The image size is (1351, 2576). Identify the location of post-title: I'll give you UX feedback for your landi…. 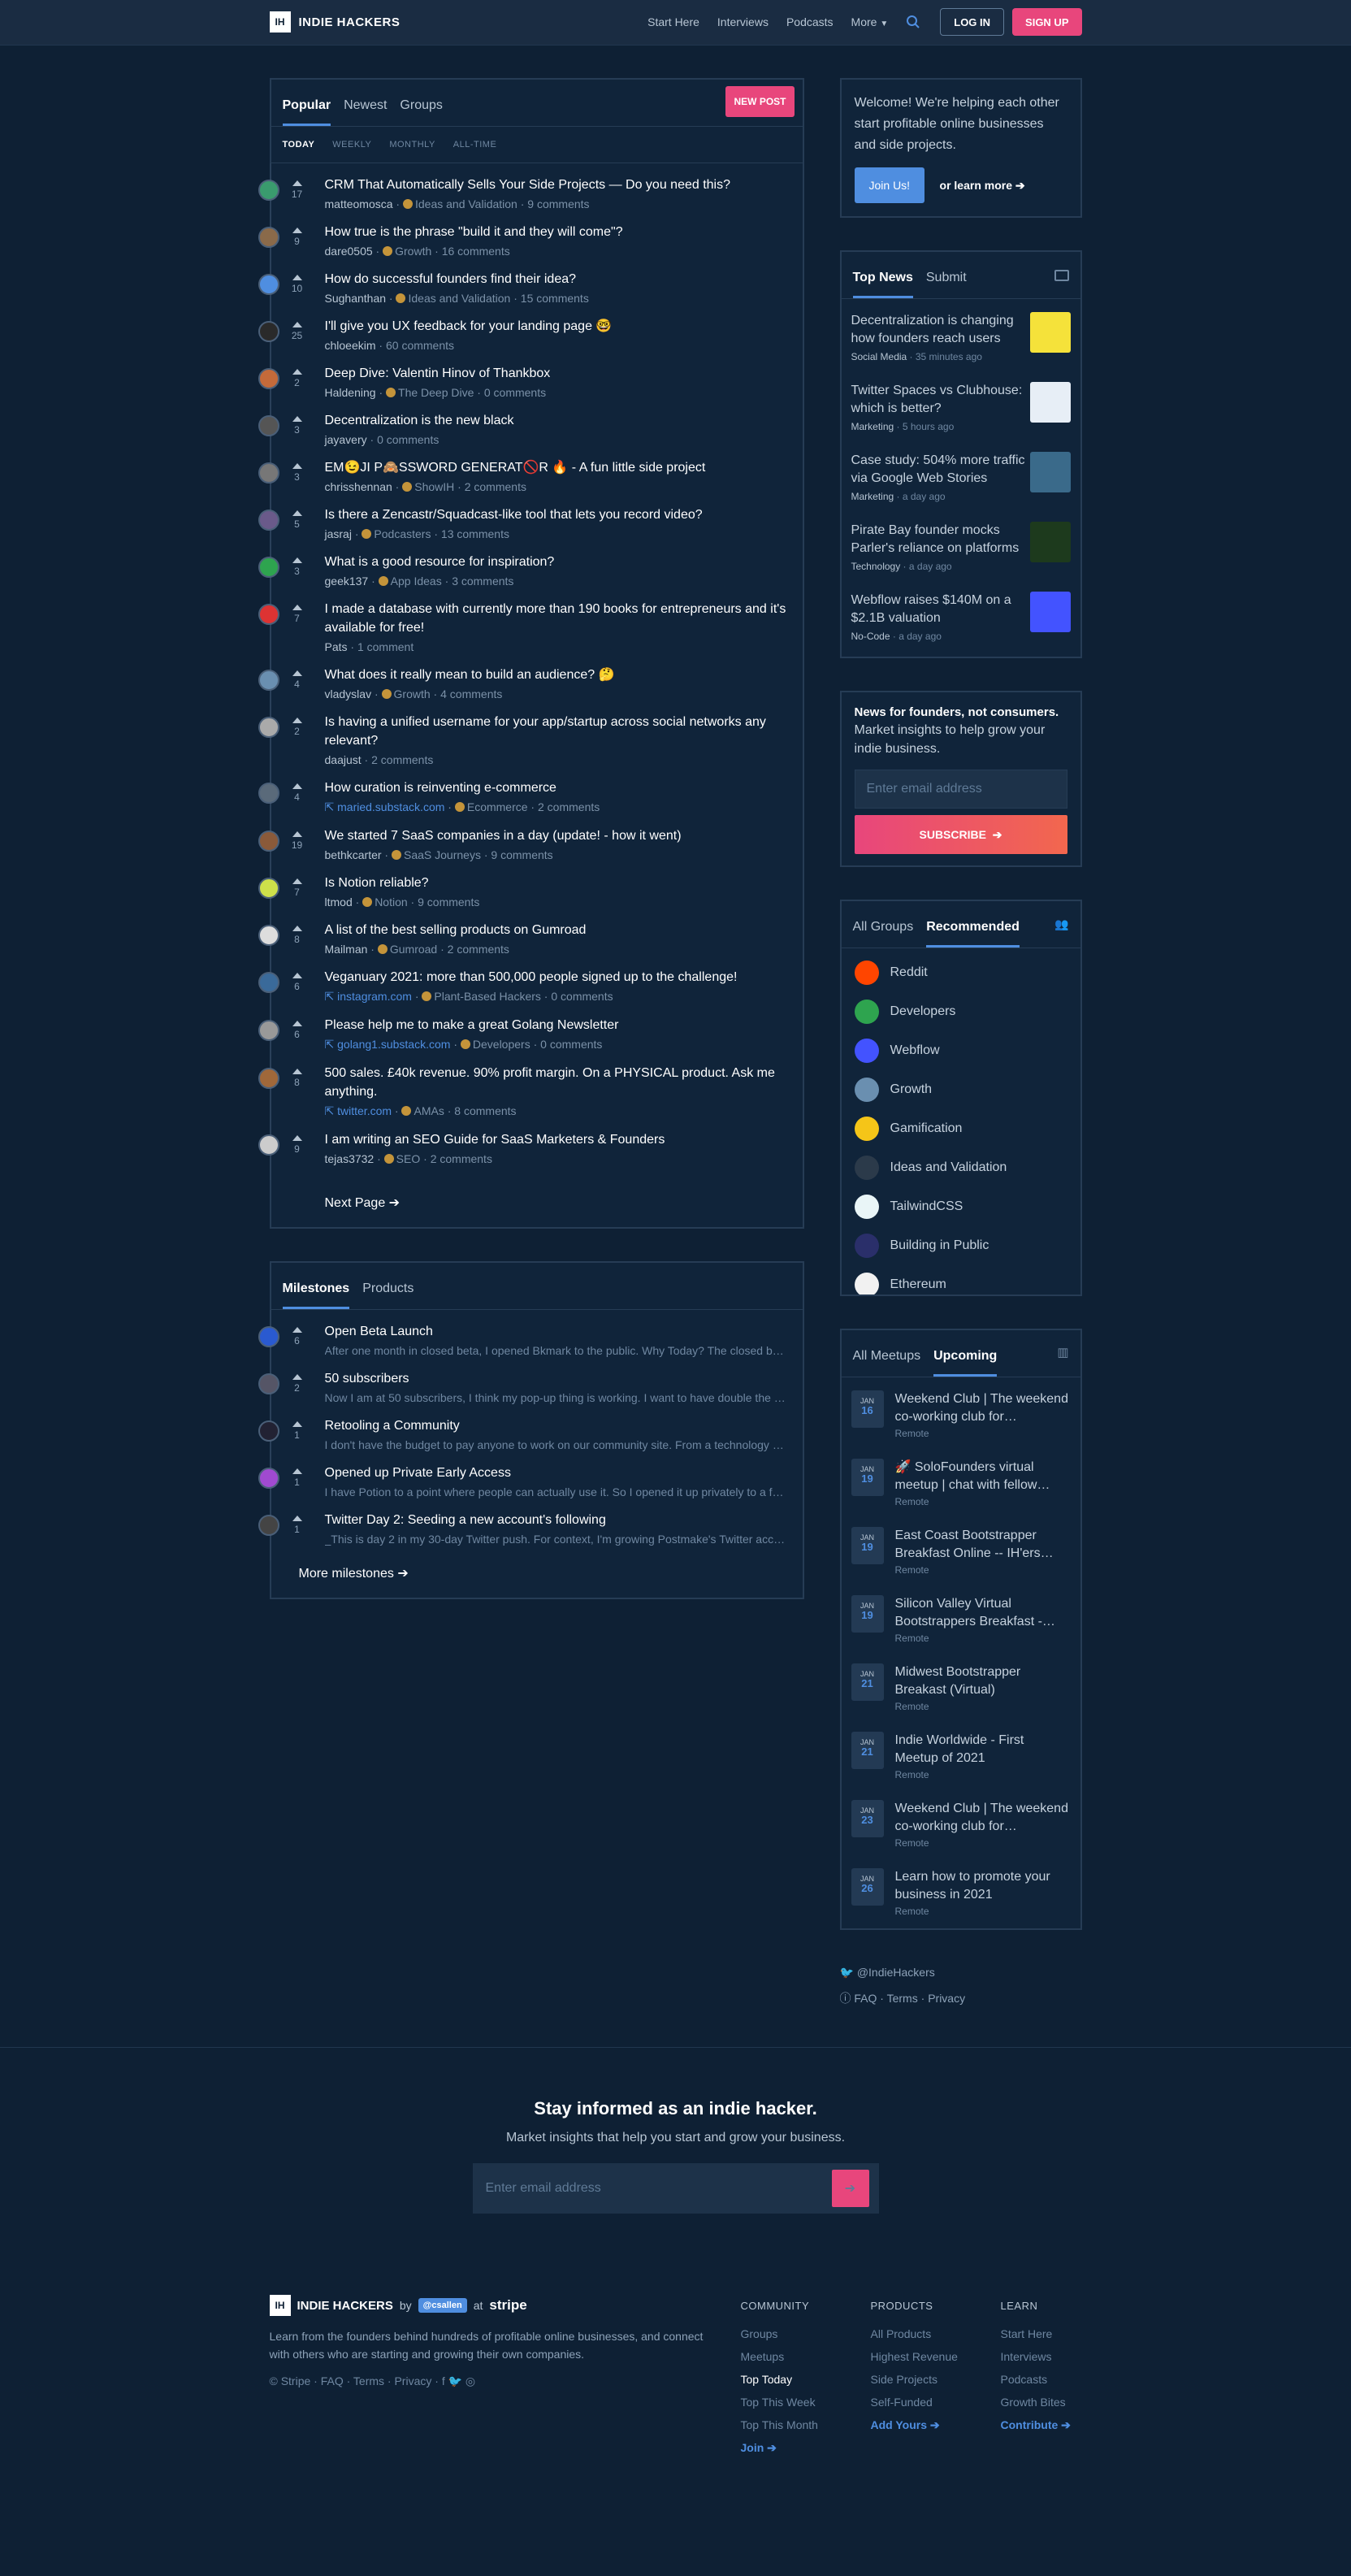
(555, 326).